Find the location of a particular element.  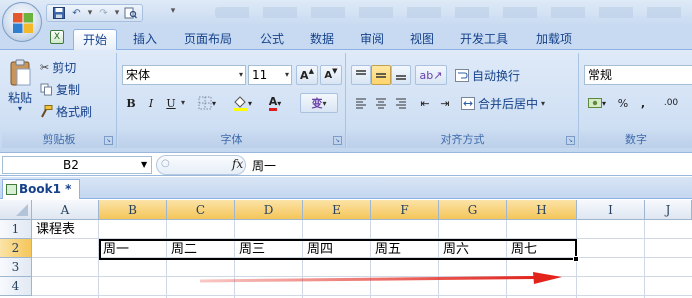

tab-data: 数据 is located at coordinates (322, 39).